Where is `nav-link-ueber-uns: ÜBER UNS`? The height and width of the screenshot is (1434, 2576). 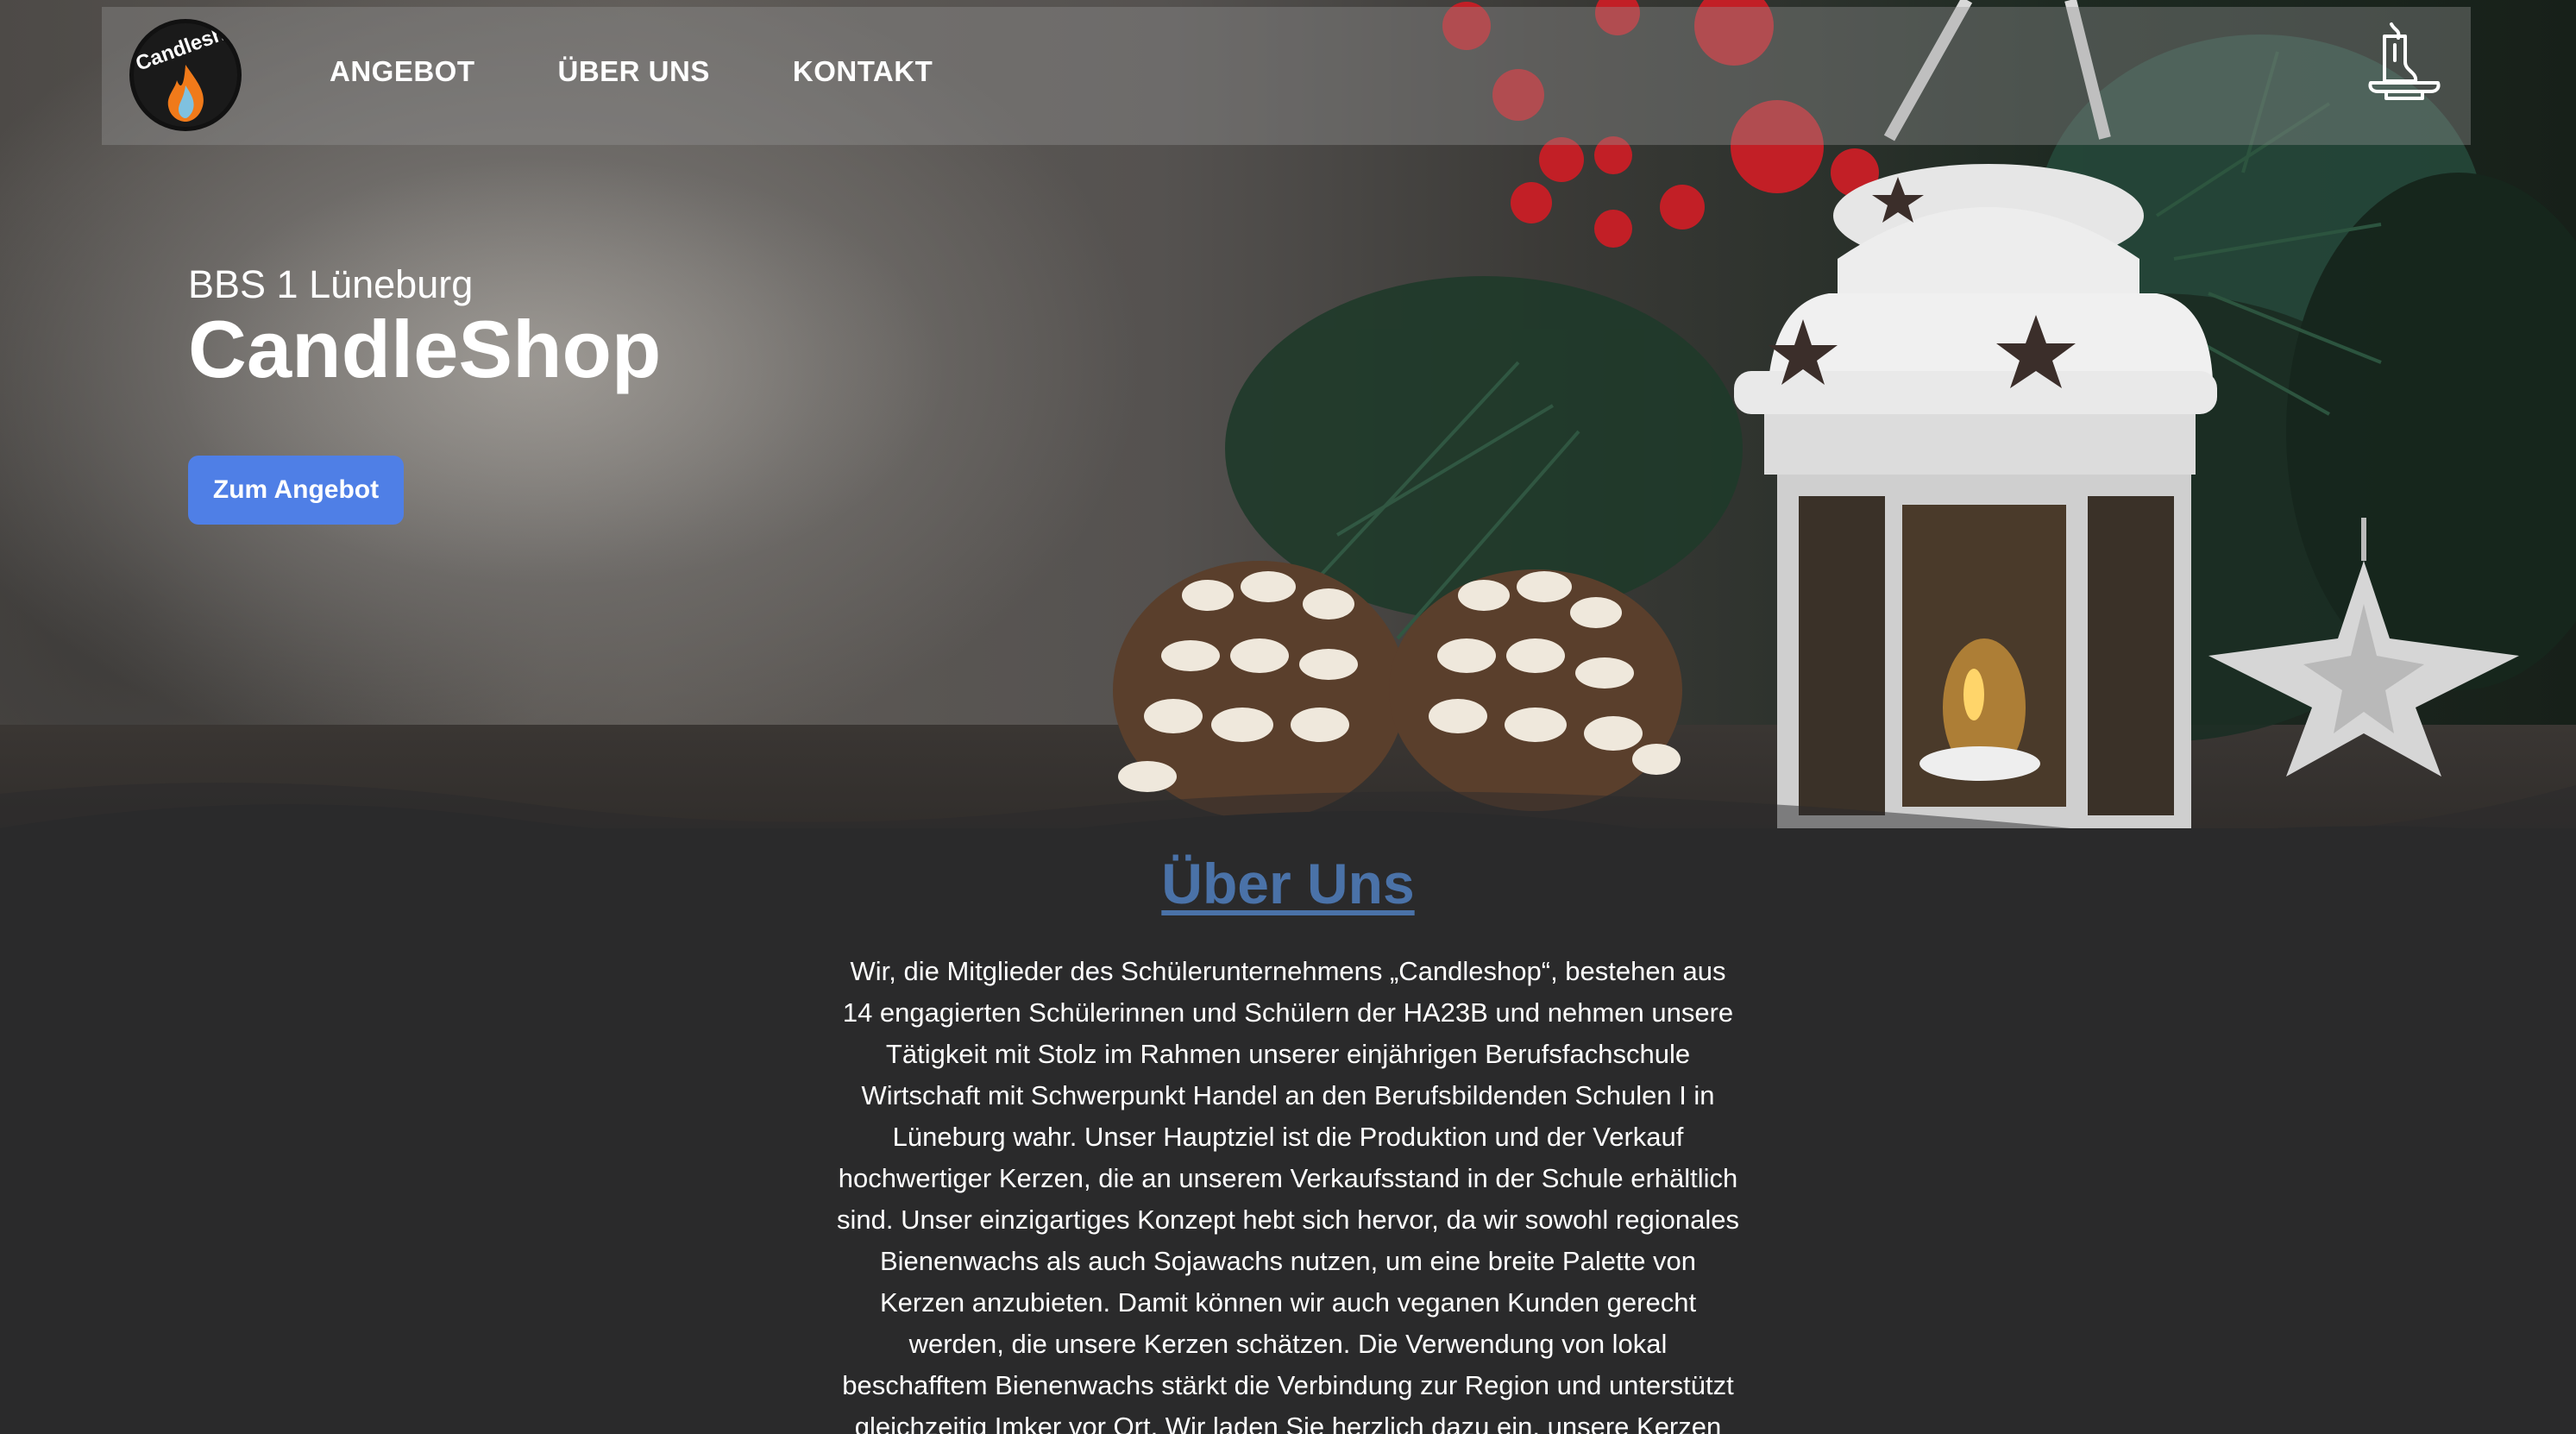
nav-link-ueber-uns: ÜBER UNS is located at coordinates (634, 72).